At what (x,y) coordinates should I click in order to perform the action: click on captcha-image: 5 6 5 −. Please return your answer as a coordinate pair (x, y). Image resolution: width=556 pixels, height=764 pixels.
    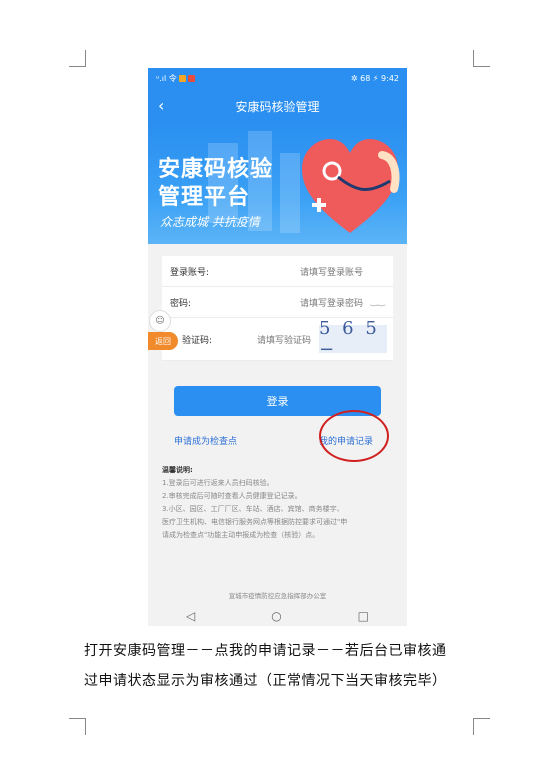
    Looking at the image, I should click on (353, 339).